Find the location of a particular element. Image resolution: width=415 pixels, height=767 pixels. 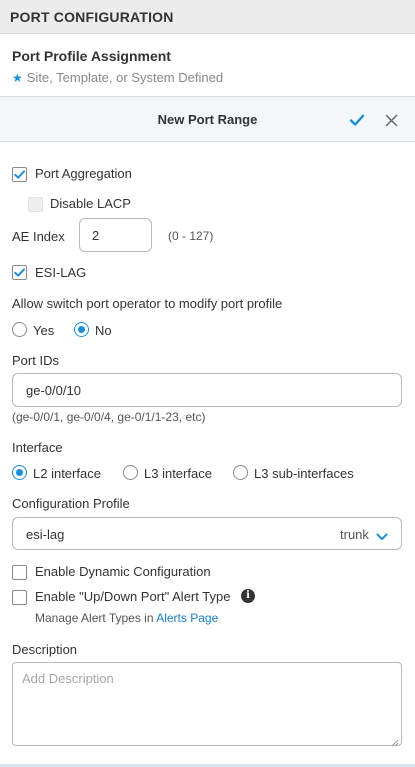

manage-alert-types: Manage Alert Types in Alerts Page is located at coordinates (126, 618).